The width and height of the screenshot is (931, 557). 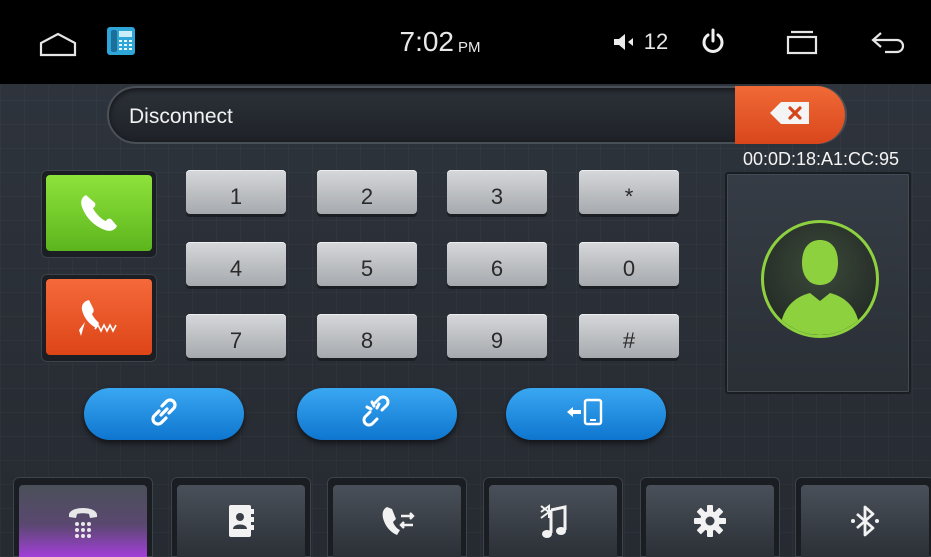 I want to click on backspace-icon, so click(x=790, y=115).